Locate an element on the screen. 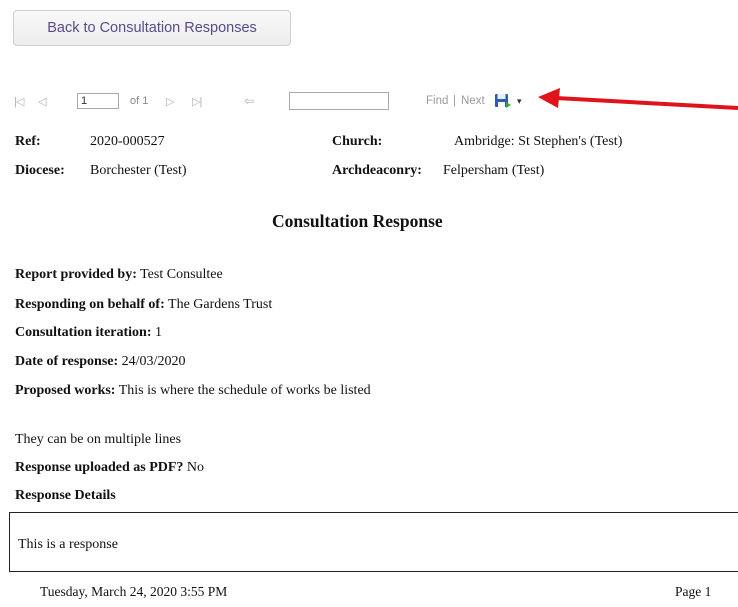 The height and width of the screenshot is (607, 738). export-dropdown-icon: ▾ is located at coordinates (519, 101).